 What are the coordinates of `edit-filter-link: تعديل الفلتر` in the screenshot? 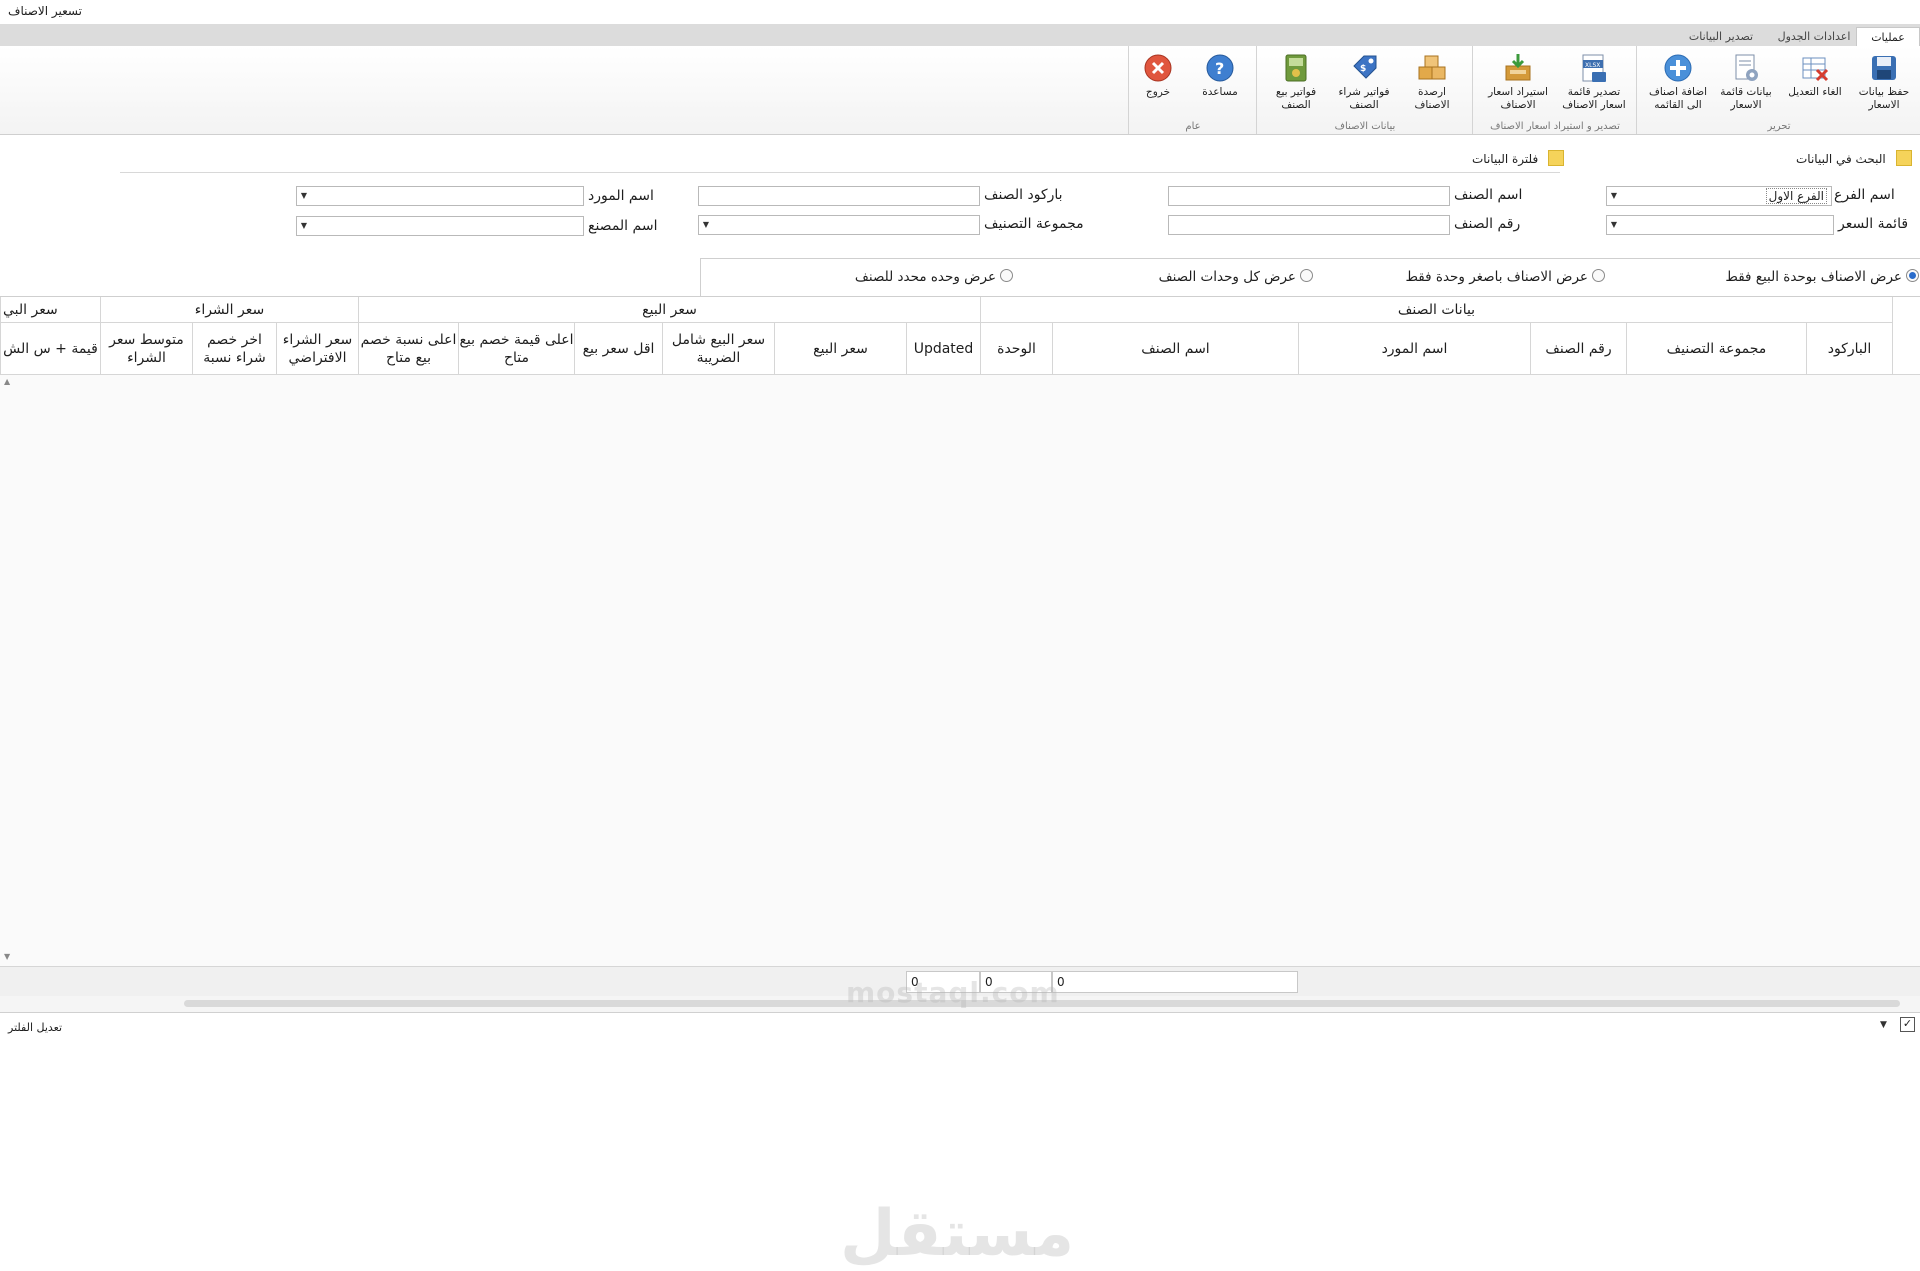 It's located at (35, 1027).